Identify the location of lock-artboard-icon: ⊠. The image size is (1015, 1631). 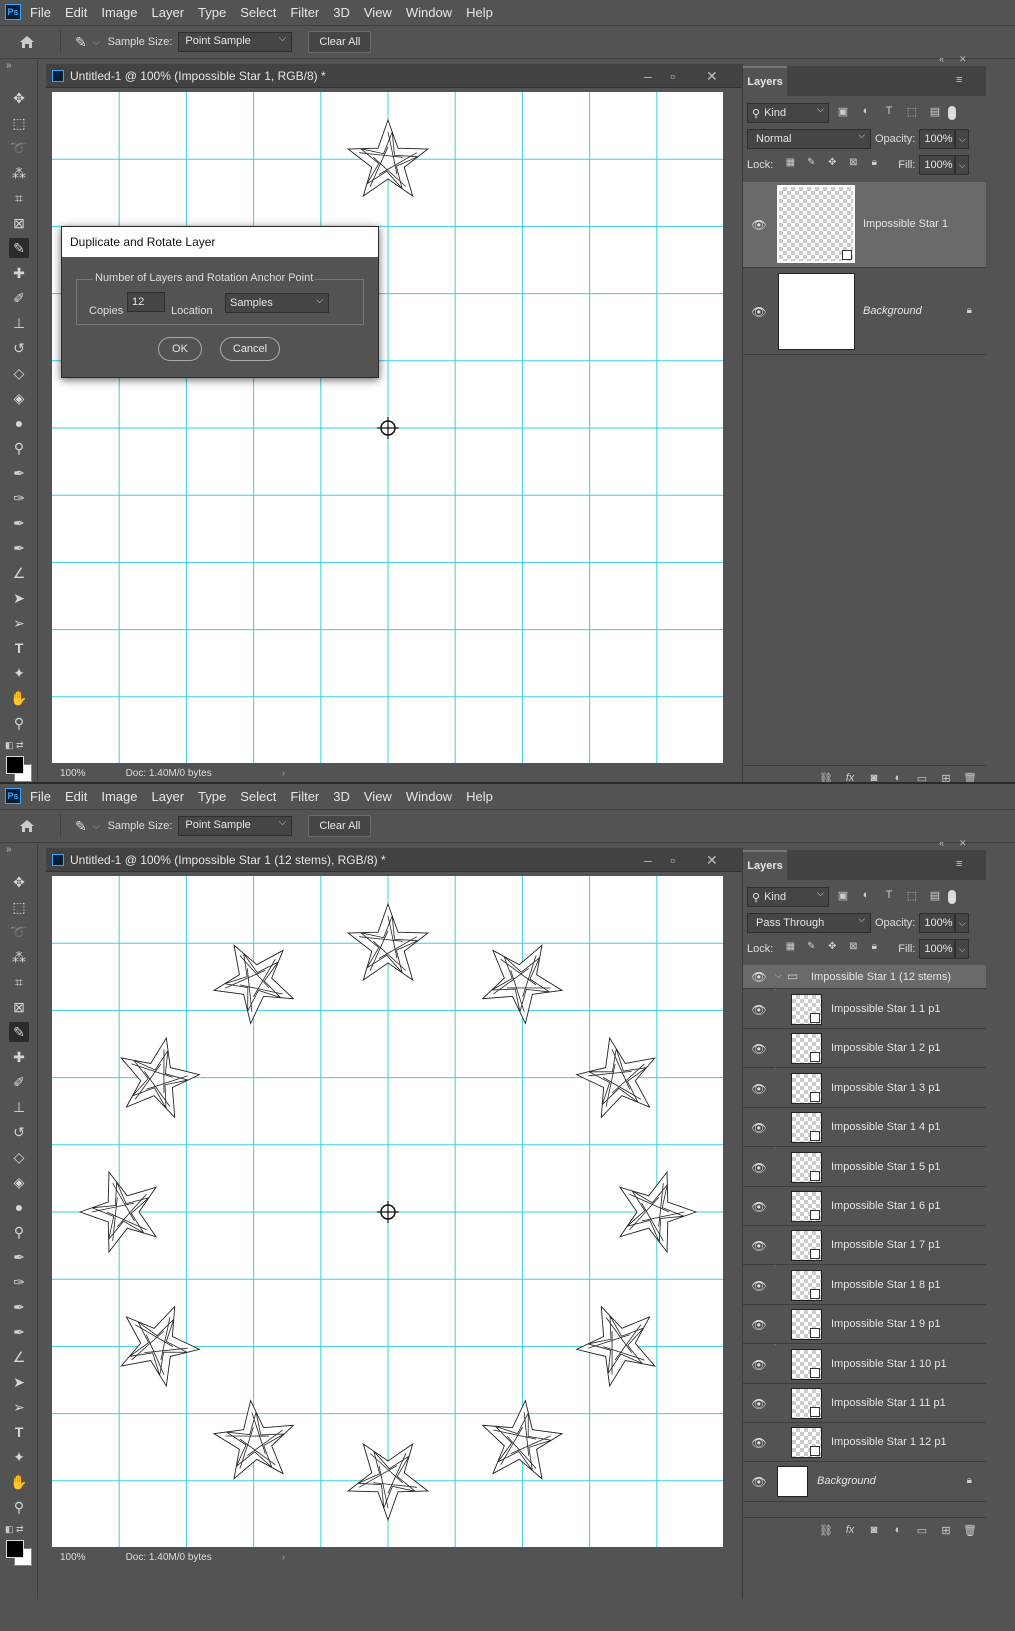
(853, 165).